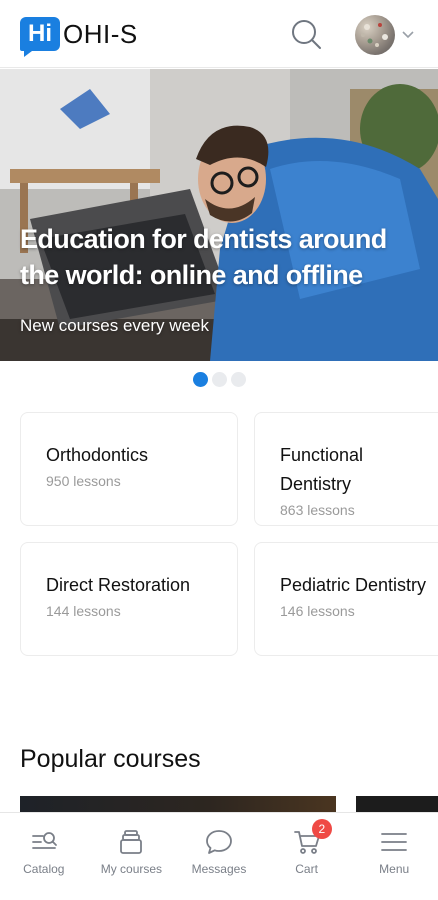  What do you see at coordinates (307, 856) in the screenshot?
I see `nav-cart: 2 Cart` at bounding box center [307, 856].